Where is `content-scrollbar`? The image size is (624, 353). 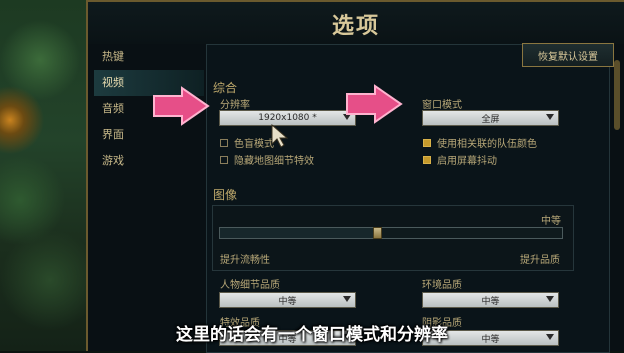 content-scrollbar is located at coordinates (617, 95).